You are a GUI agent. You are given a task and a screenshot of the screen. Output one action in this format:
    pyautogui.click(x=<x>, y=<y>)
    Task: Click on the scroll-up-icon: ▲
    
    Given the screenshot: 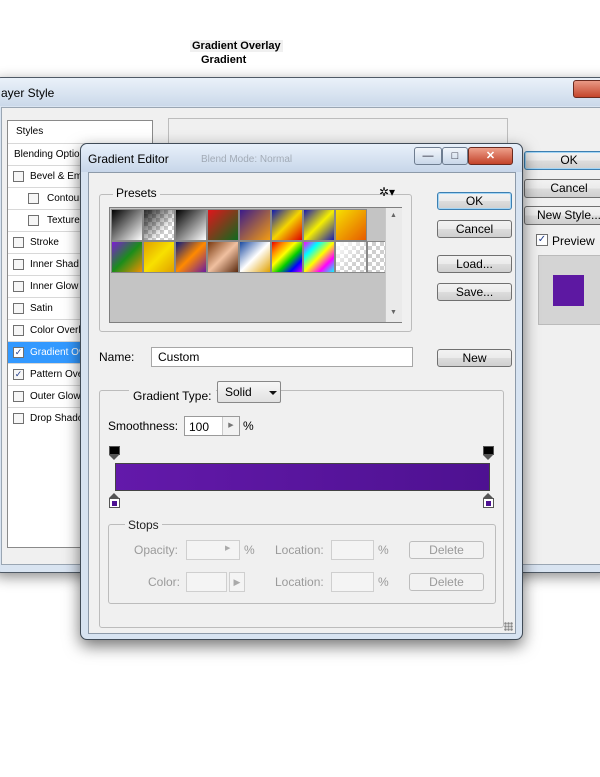 What is the action you would take?
    pyautogui.click(x=393, y=215)
    